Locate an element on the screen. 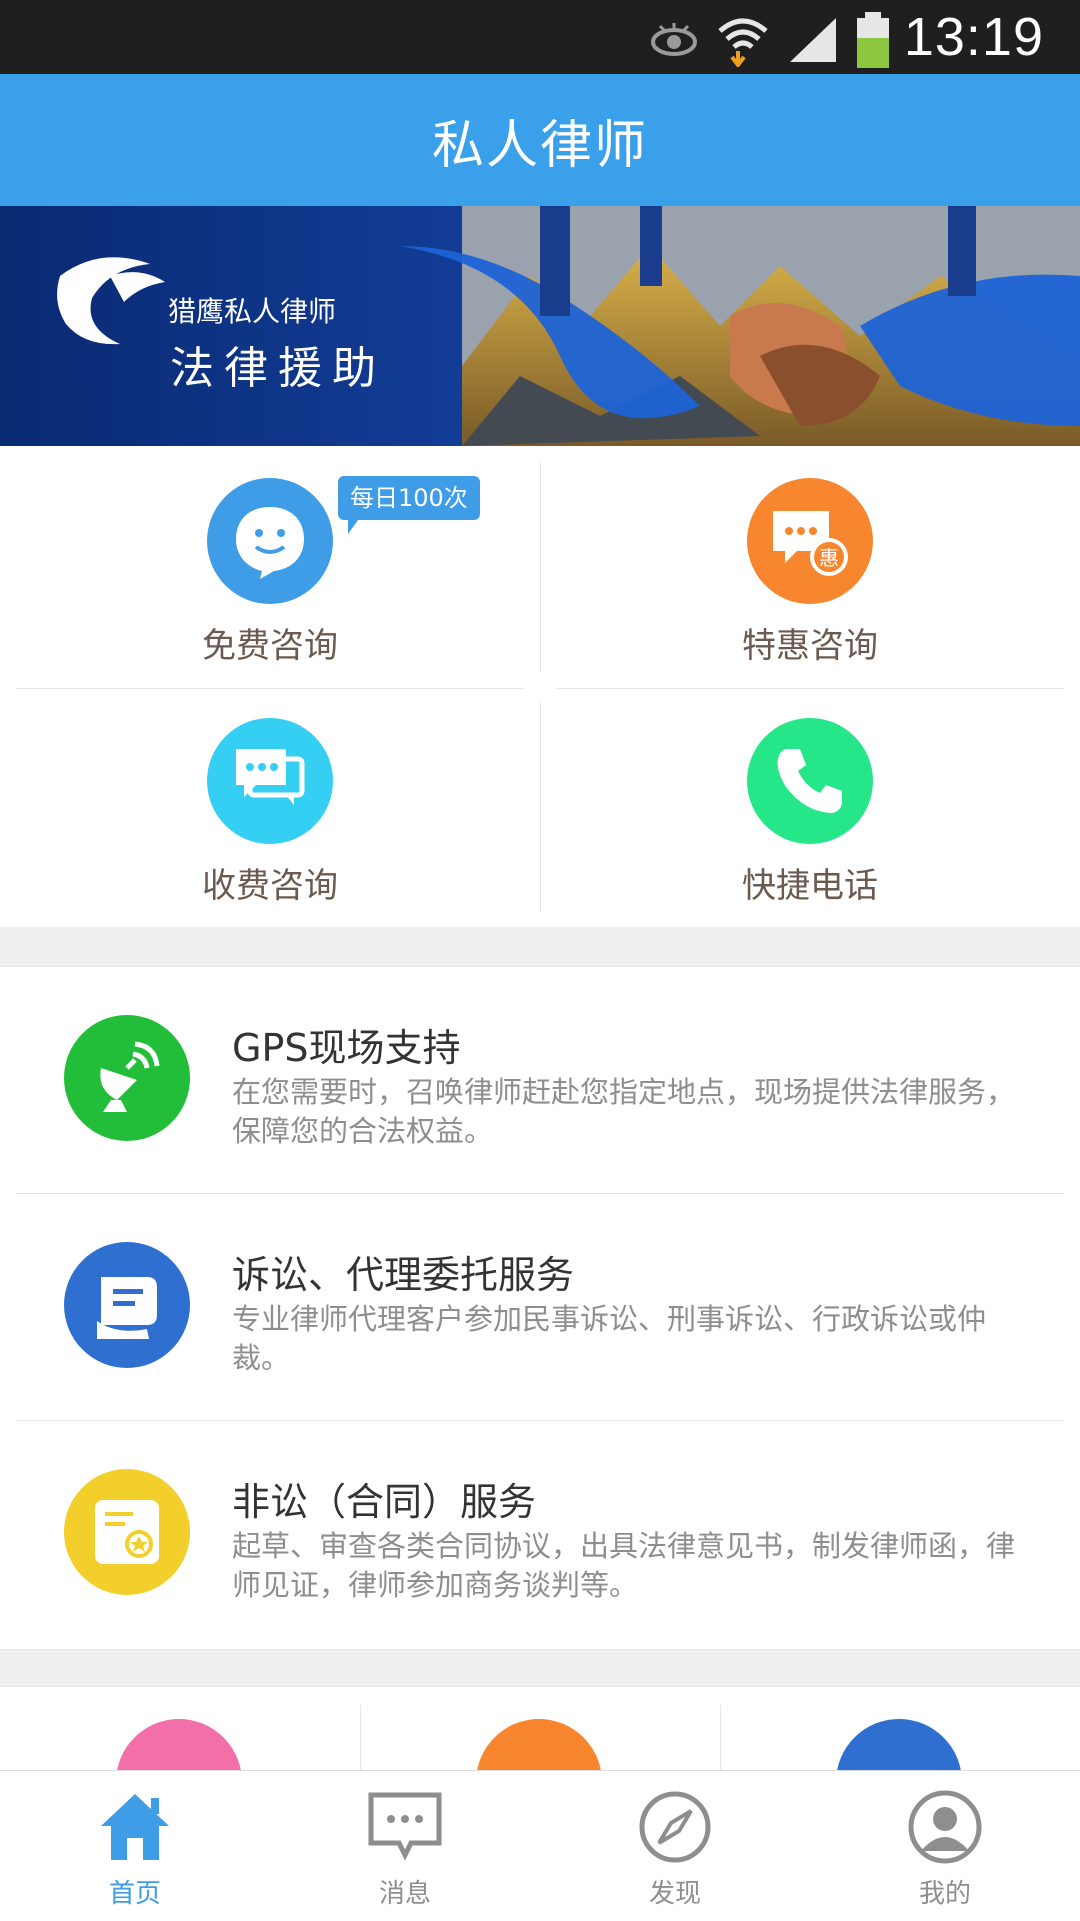 The width and height of the screenshot is (1080, 1921). paid-consult-button: 收费咨询 is located at coordinates (270, 806).